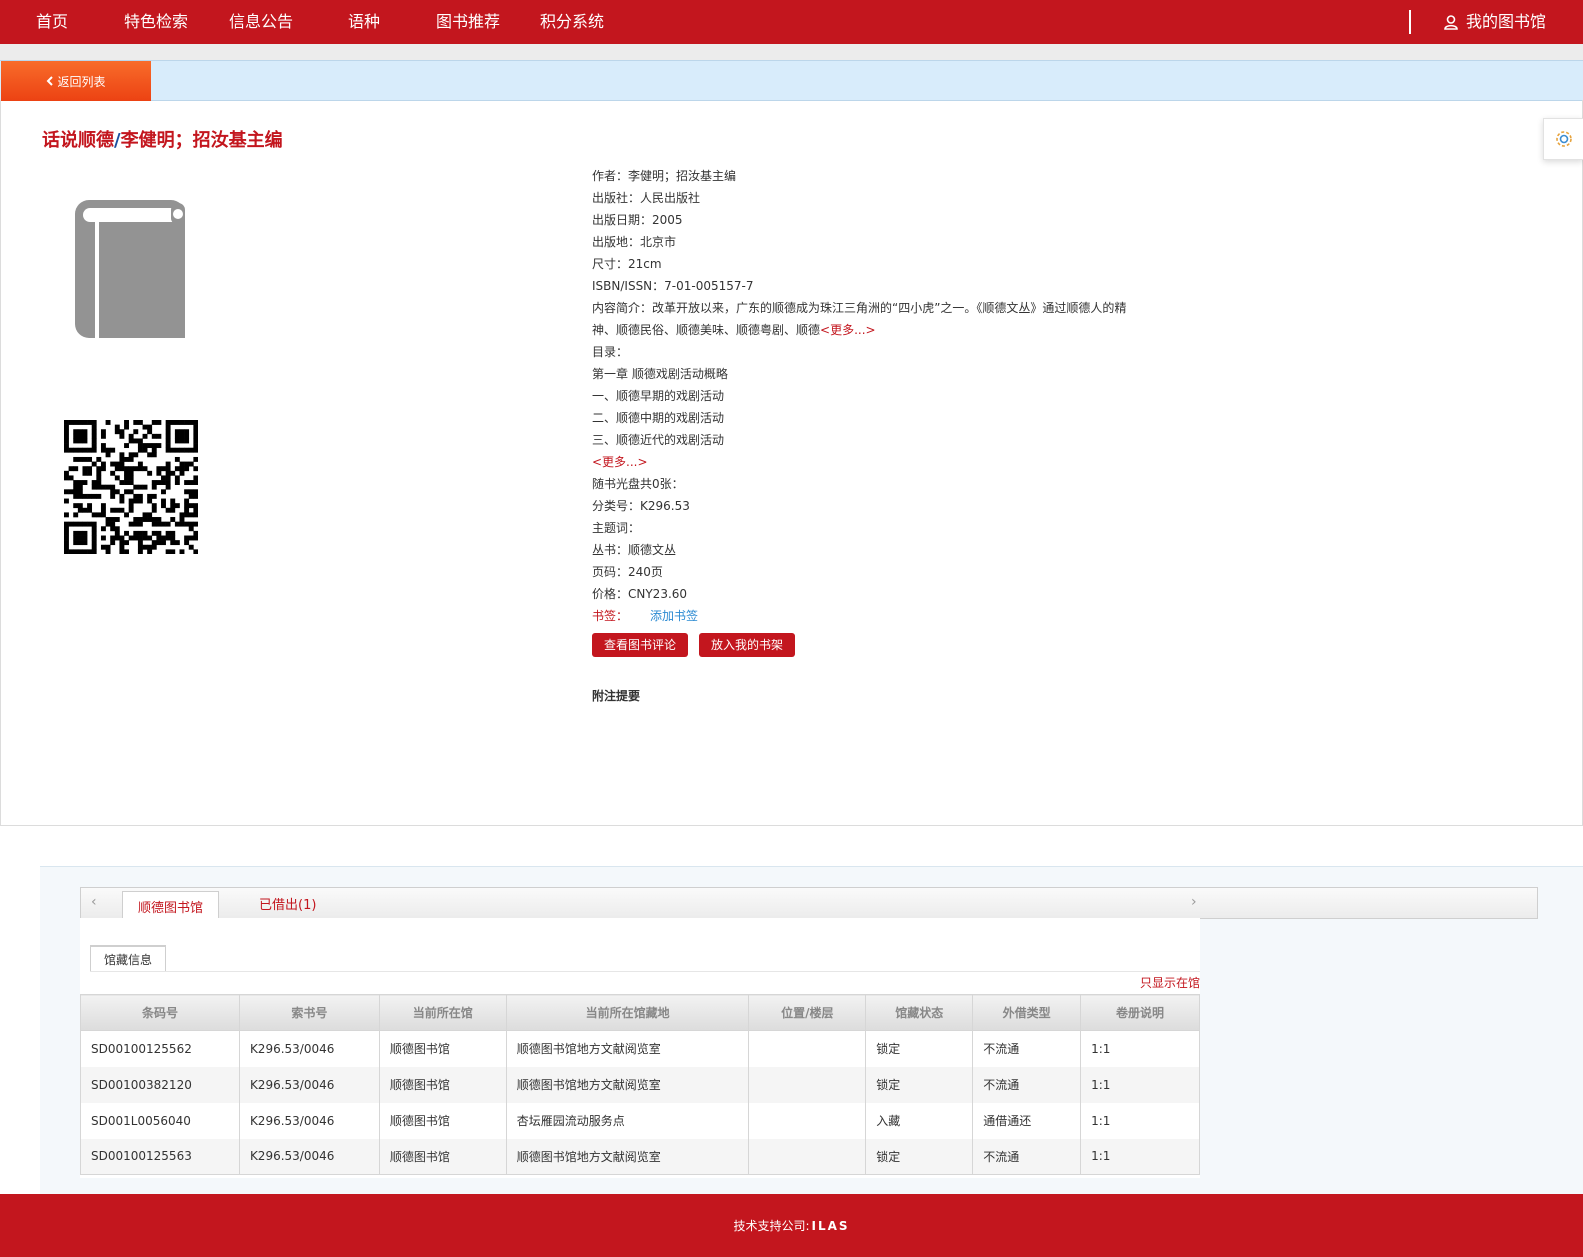  Describe the element at coordinates (170, 905) in the screenshot. I see `tab-shunde-library: 顺德图书馆` at that location.